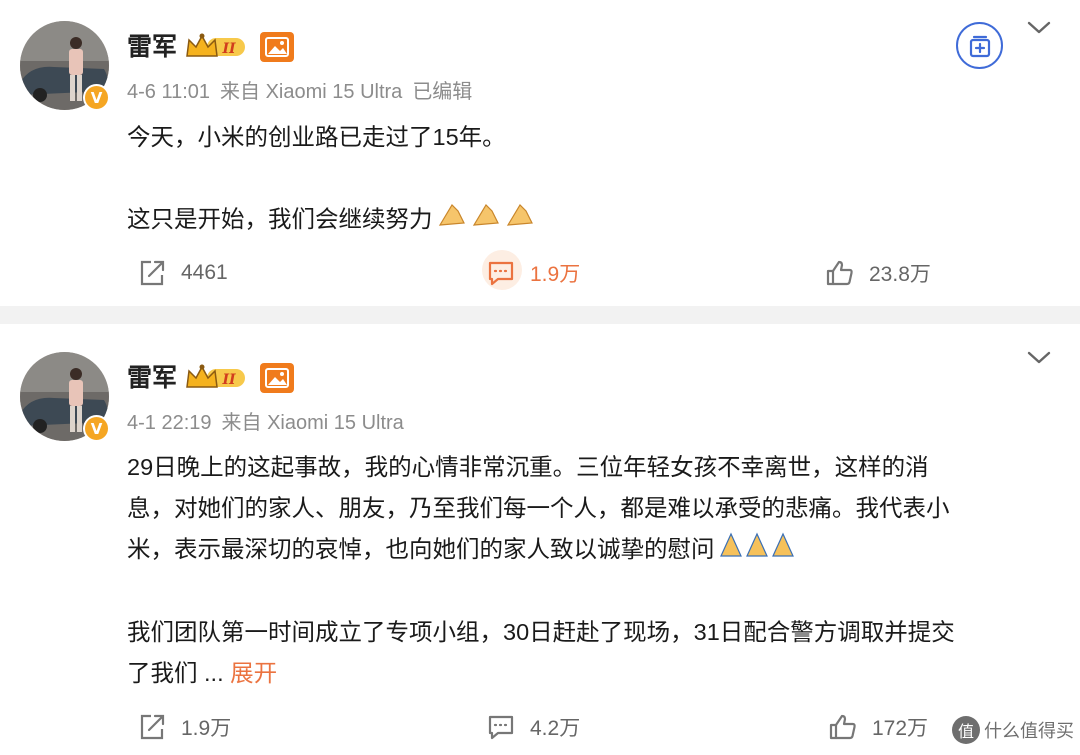 The width and height of the screenshot is (1080, 755). What do you see at coordinates (204, 272) in the screenshot?
I see `repost-count: 4461` at bounding box center [204, 272].